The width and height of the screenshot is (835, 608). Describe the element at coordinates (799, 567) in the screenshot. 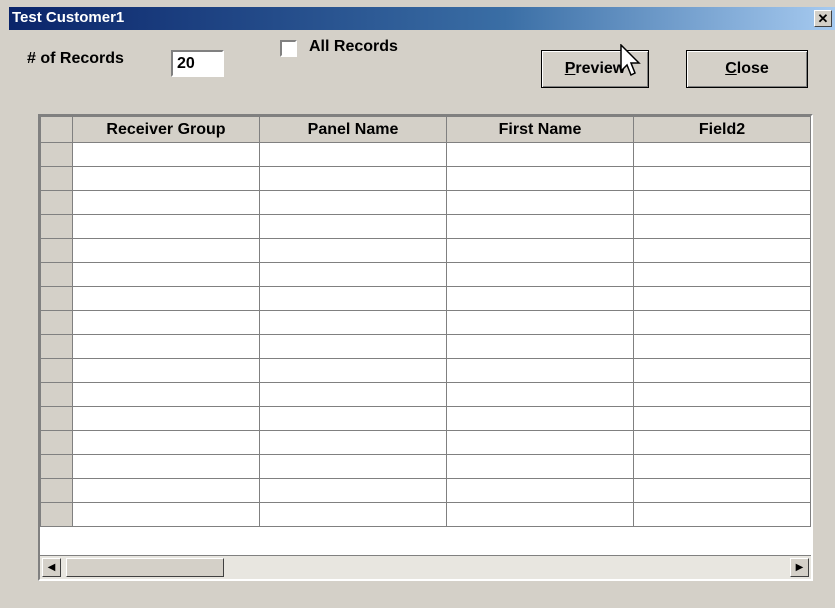

I see `scroll-right-button: ▶` at that location.